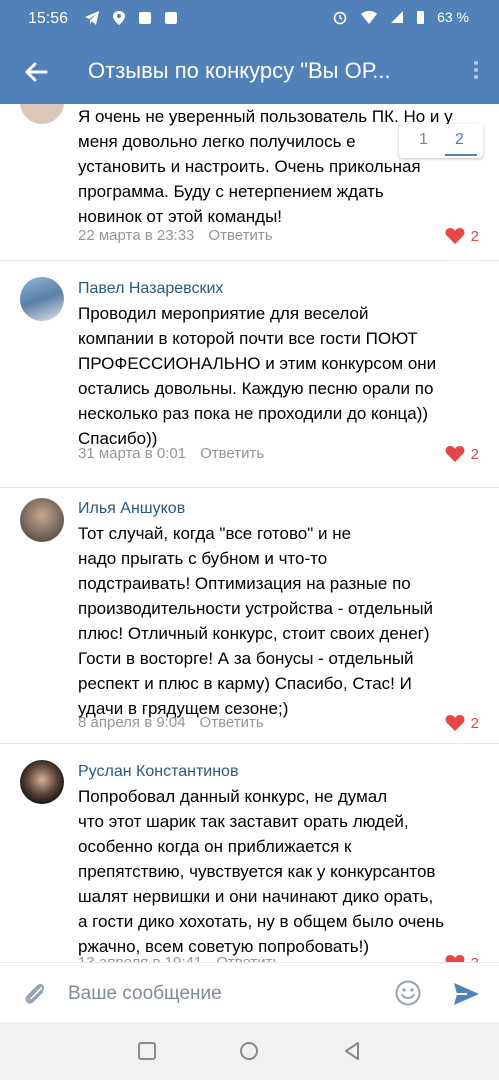  Describe the element at coordinates (150, 289) in the screenshot. I see `comment-author: Павел Назаревских` at that location.